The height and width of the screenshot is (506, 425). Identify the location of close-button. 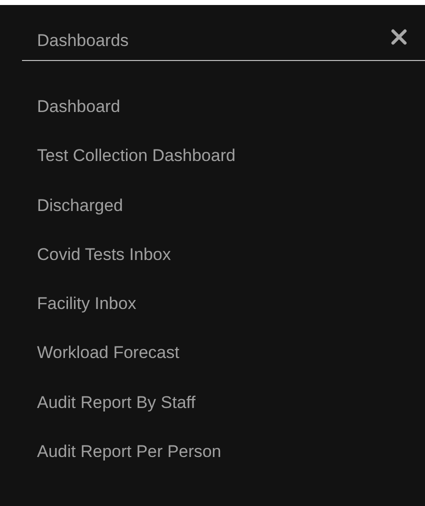
(399, 37).